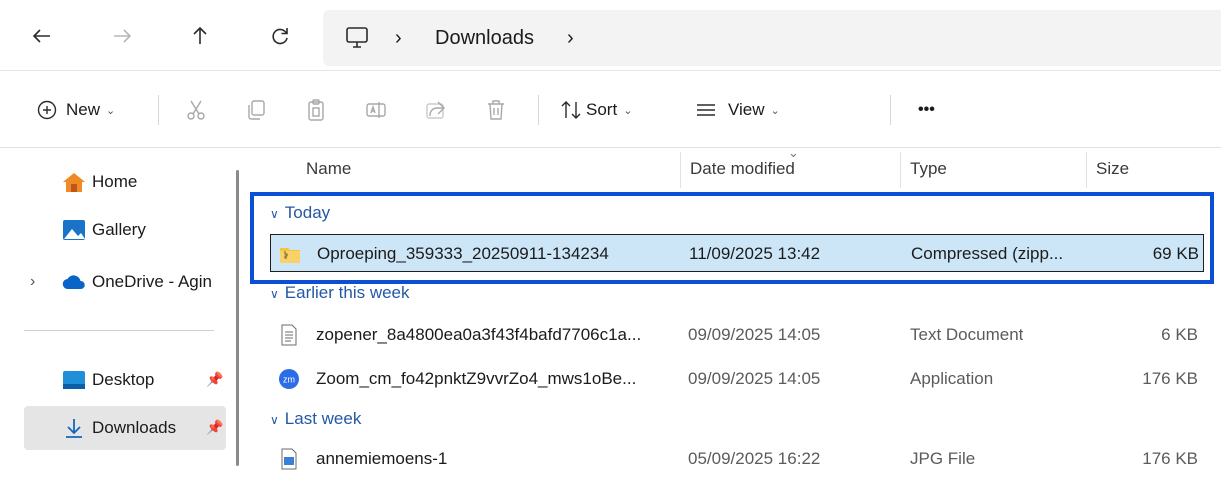 The height and width of the screenshot is (478, 1221). I want to click on sort-indicator-icon: ⌄, so click(793, 152).